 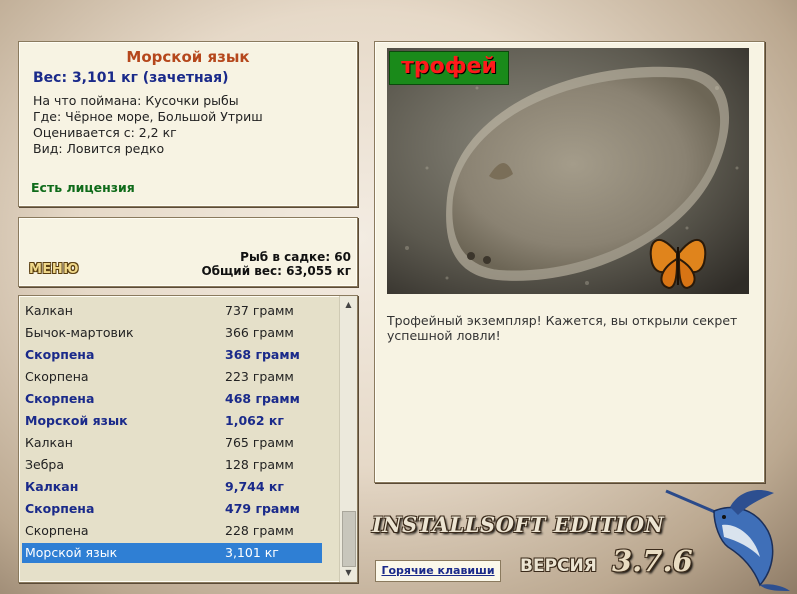 I want to click on brand-logo-text: INSTALLSOFT EDITION, so click(x=518, y=524).